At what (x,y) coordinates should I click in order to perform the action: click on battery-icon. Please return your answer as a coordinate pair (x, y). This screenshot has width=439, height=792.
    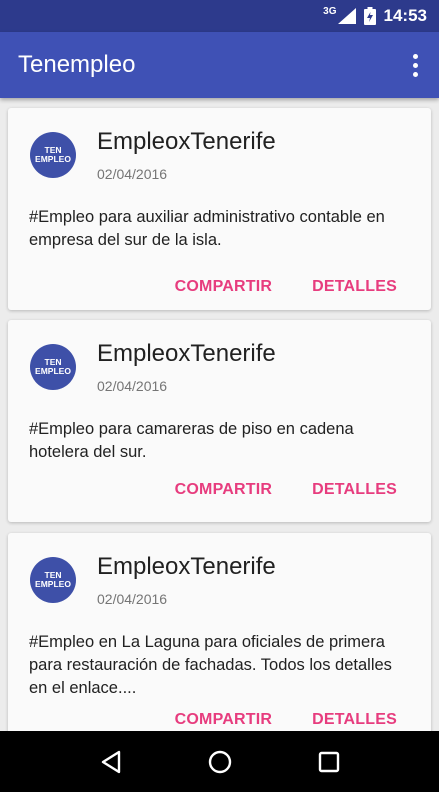
    Looking at the image, I should click on (369, 16).